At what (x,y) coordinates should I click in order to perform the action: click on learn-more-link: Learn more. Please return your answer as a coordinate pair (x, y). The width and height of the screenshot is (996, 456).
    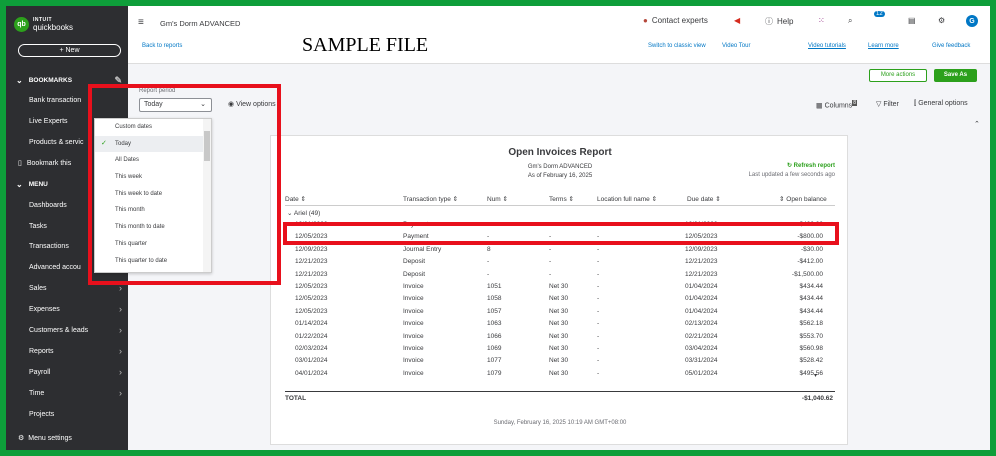
    Looking at the image, I should click on (883, 46).